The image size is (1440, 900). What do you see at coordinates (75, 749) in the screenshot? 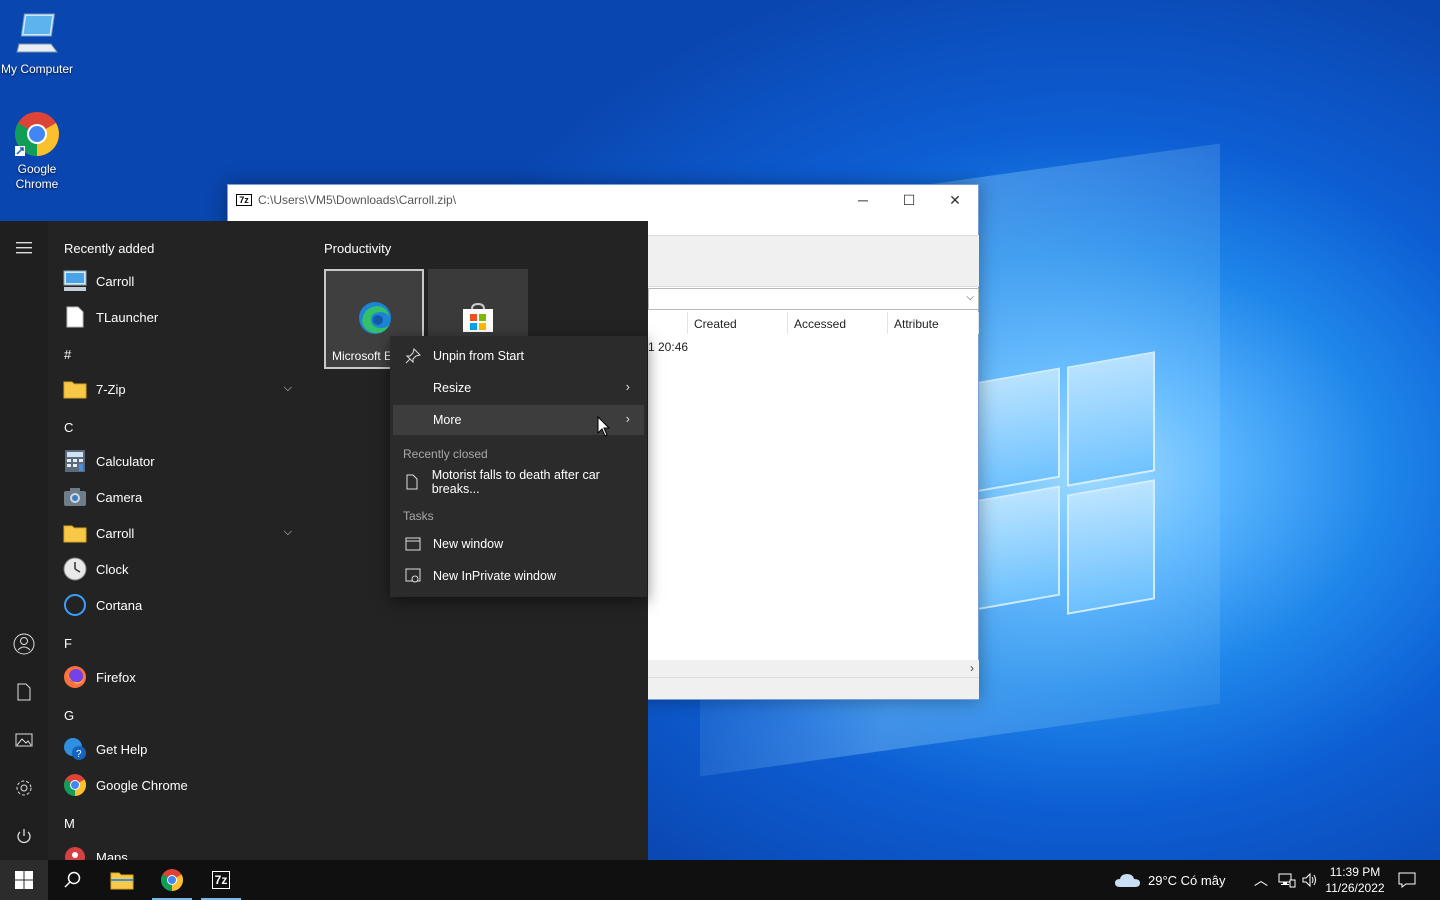
I see `get-help-icon: ?` at bounding box center [75, 749].